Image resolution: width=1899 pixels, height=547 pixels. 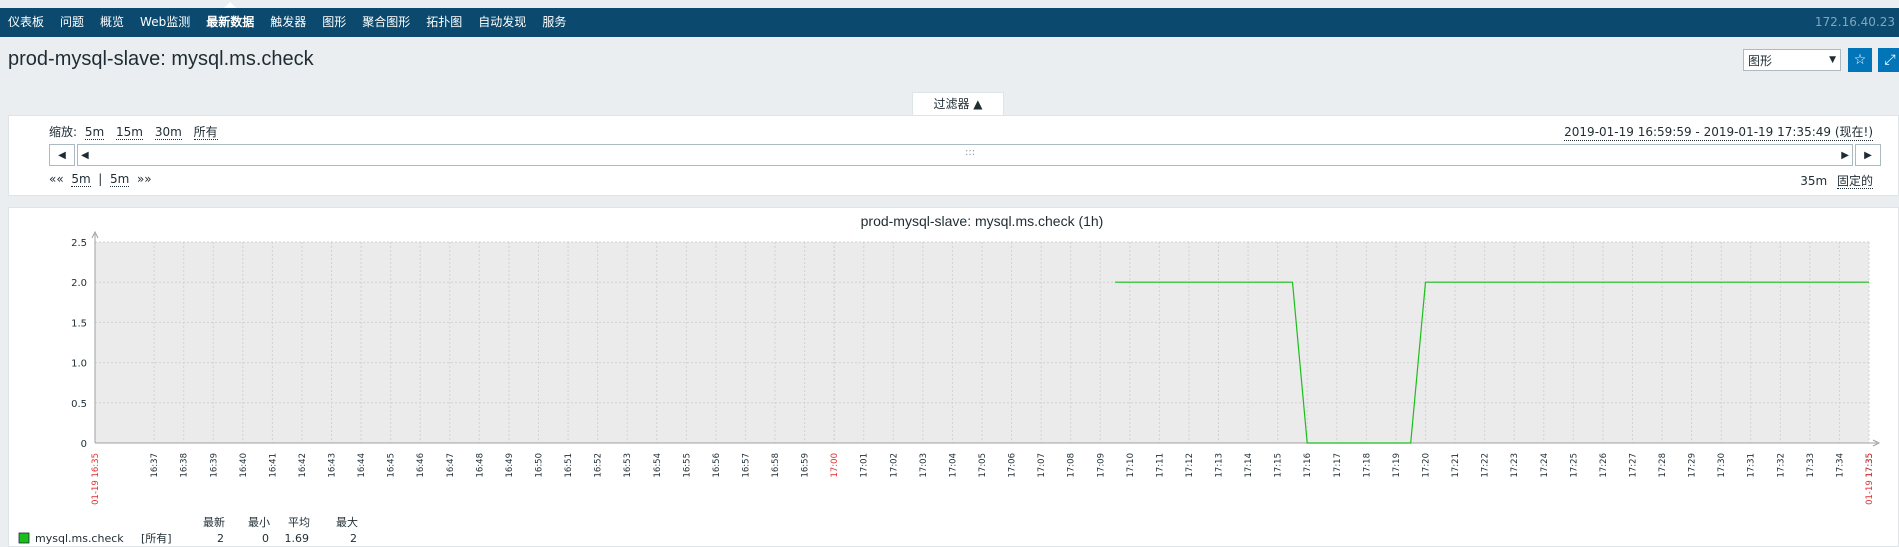 I want to click on nav-item-6: 图形, so click(x=334, y=22).